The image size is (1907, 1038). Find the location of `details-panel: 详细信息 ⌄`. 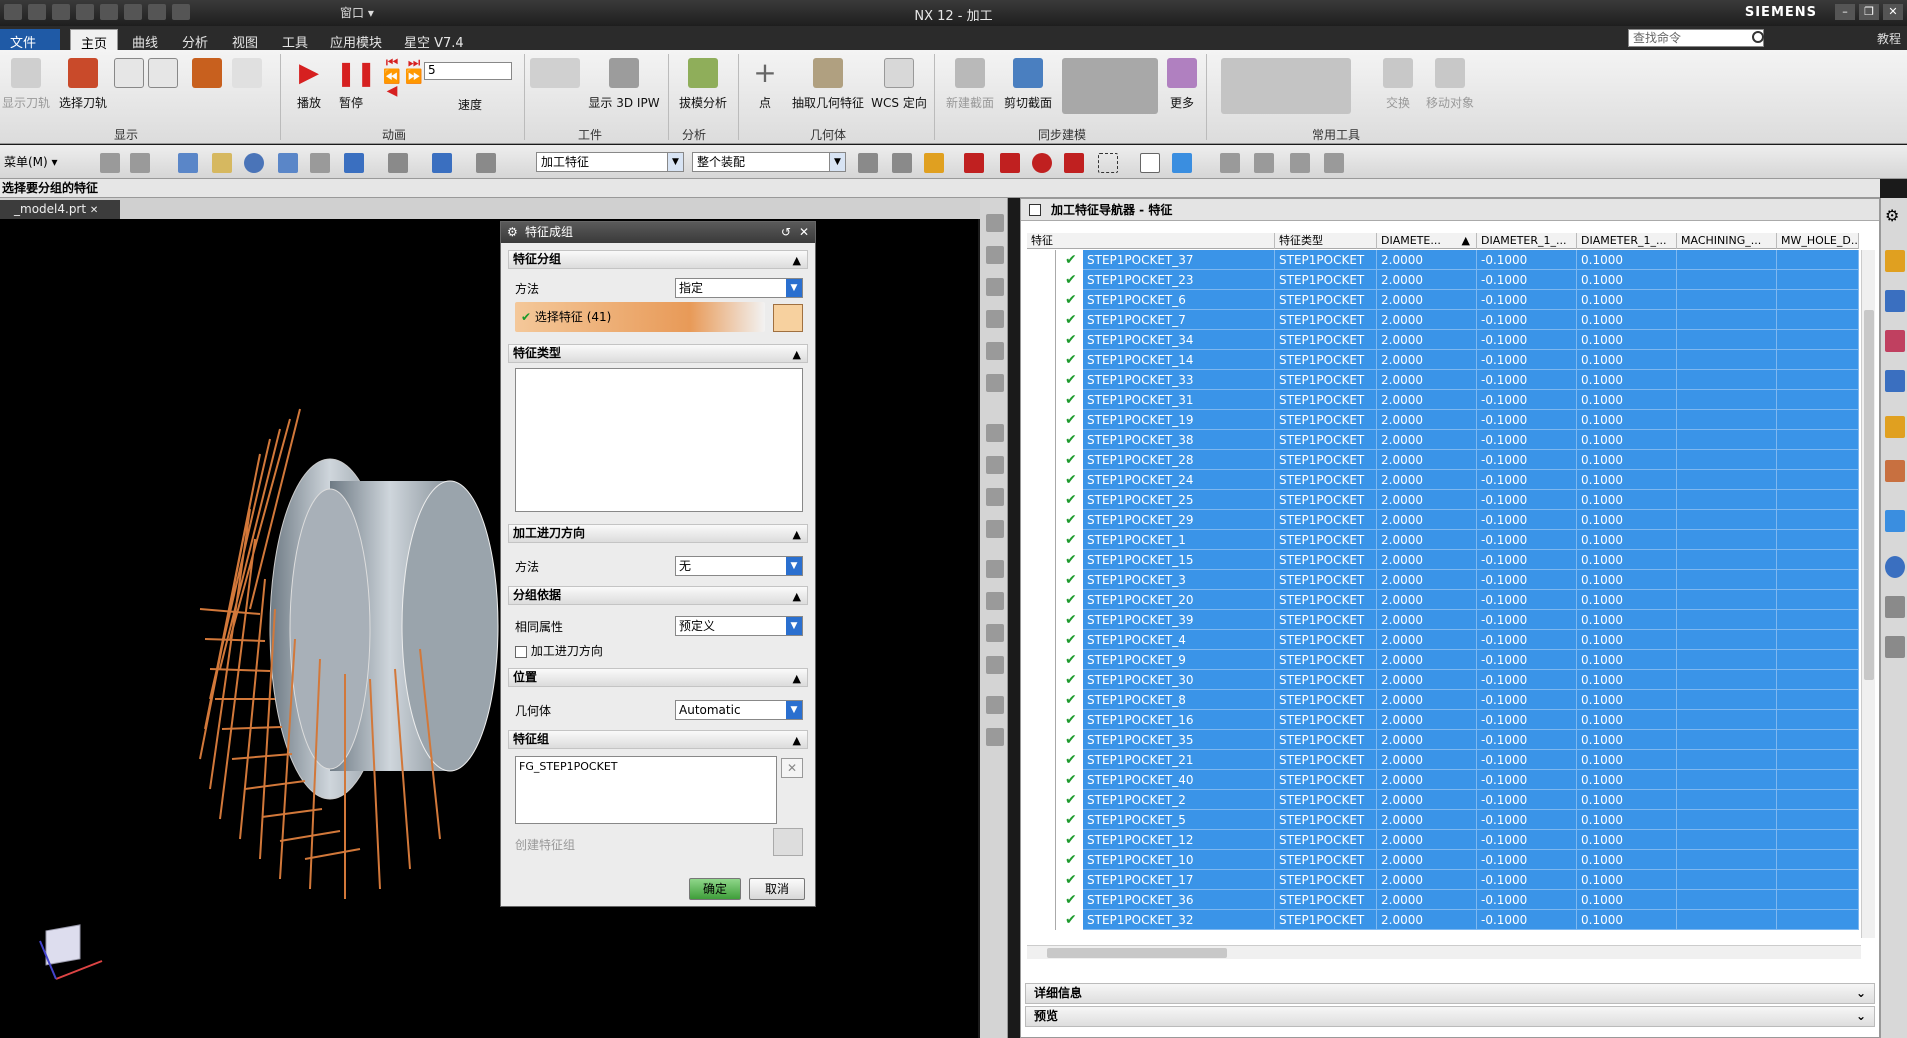

details-panel: 详细信息 ⌄ is located at coordinates (1450, 993).